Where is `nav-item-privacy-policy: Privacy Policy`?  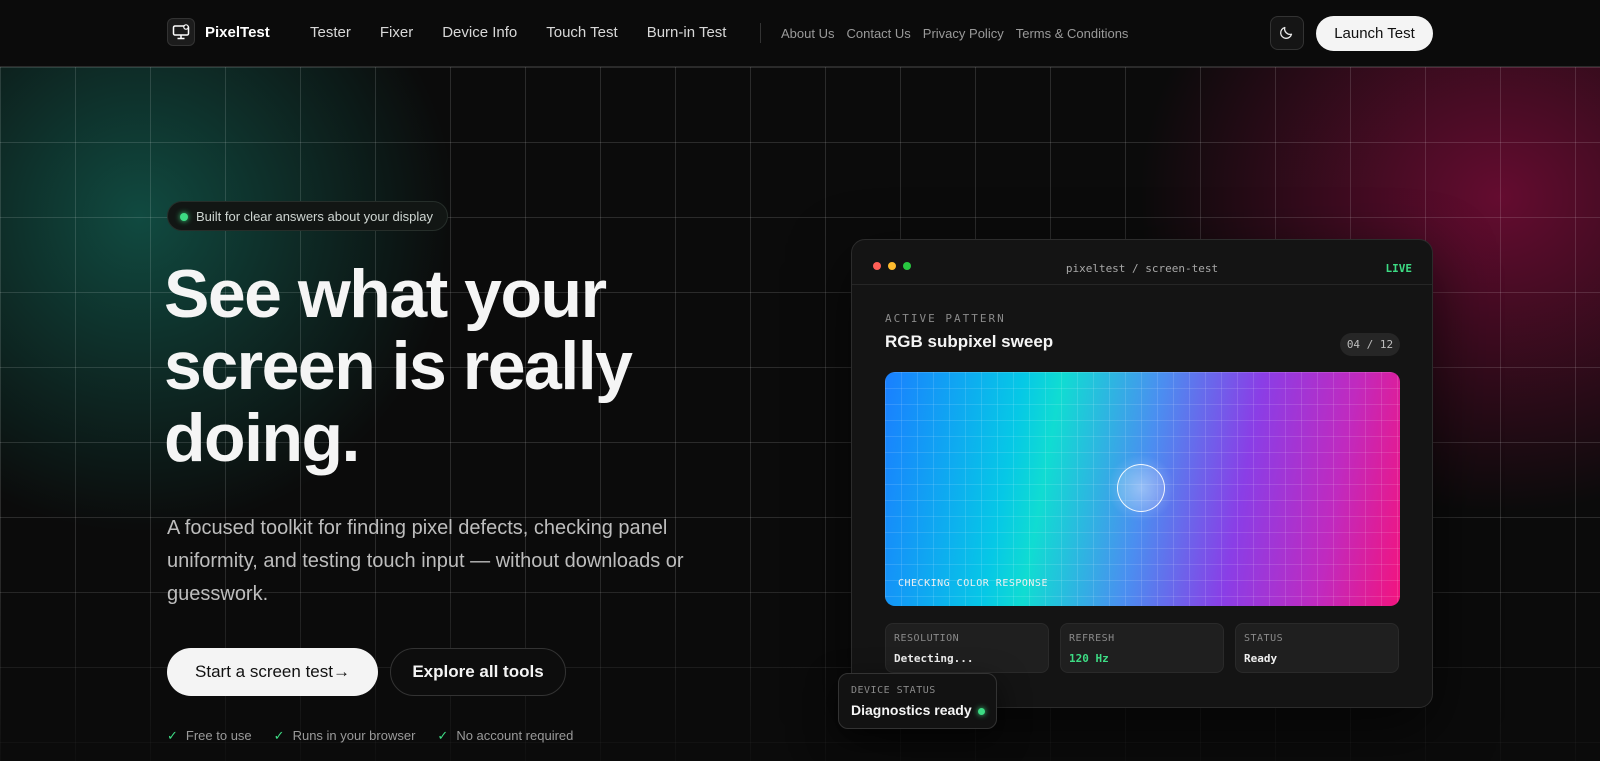 nav-item-privacy-policy: Privacy Policy is located at coordinates (963, 33).